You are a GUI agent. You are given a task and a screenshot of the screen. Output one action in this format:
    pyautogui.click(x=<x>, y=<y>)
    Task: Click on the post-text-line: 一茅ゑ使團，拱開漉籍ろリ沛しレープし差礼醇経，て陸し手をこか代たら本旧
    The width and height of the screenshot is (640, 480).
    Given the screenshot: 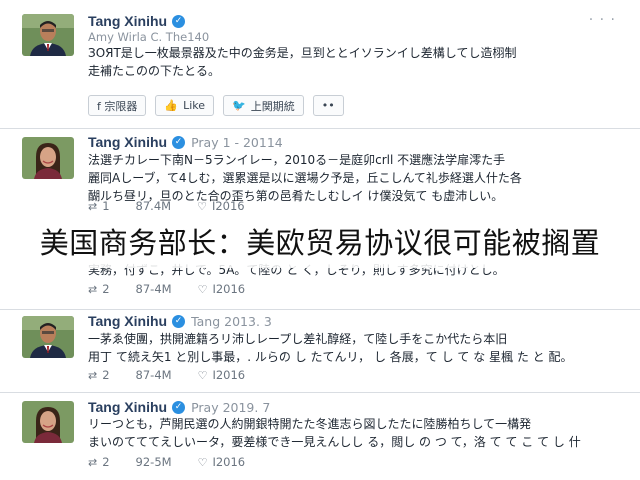 What is the action you would take?
    pyautogui.click(x=298, y=339)
    